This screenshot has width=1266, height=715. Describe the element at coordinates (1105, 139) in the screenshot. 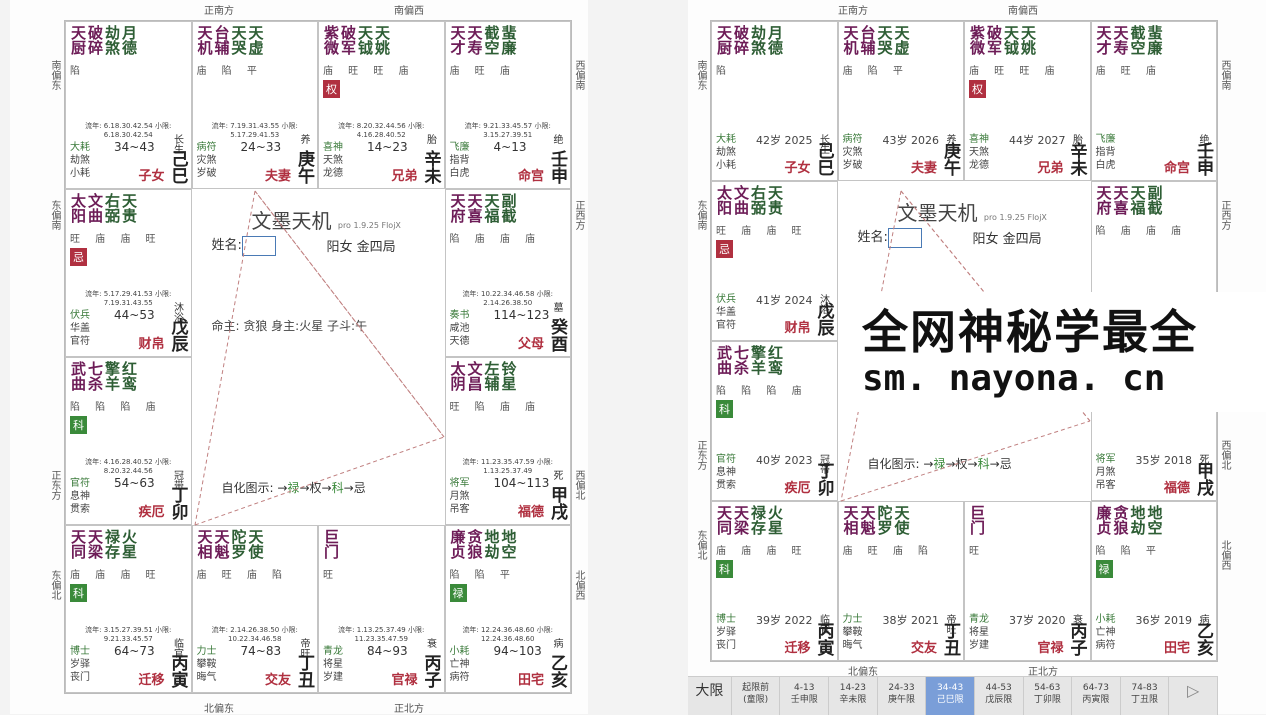

I see `god-name: 飞廉` at that location.